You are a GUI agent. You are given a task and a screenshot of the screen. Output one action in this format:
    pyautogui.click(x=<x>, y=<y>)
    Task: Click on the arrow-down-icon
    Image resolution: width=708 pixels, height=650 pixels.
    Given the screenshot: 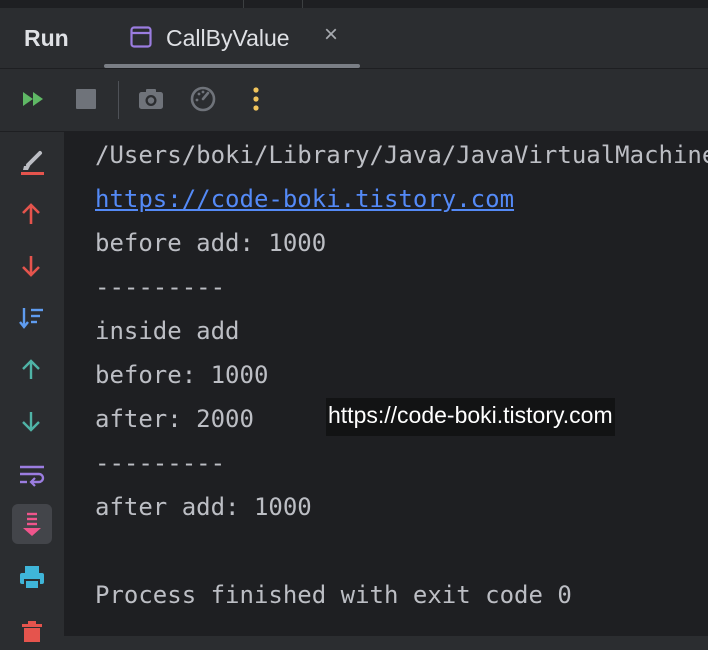 What is the action you would take?
    pyautogui.click(x=32, y=266)
    